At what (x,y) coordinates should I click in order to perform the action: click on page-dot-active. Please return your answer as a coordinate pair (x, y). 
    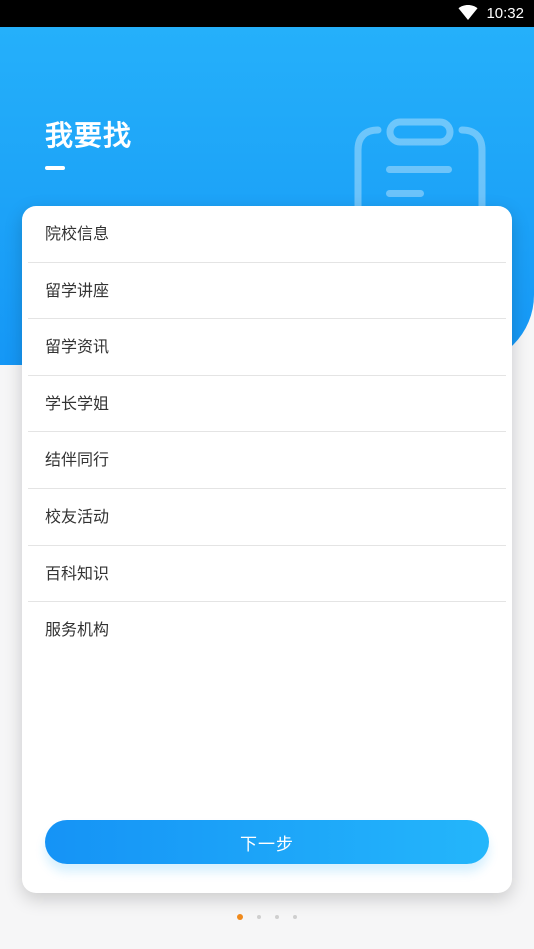
    Looking at the image, I should click on (240, 917).